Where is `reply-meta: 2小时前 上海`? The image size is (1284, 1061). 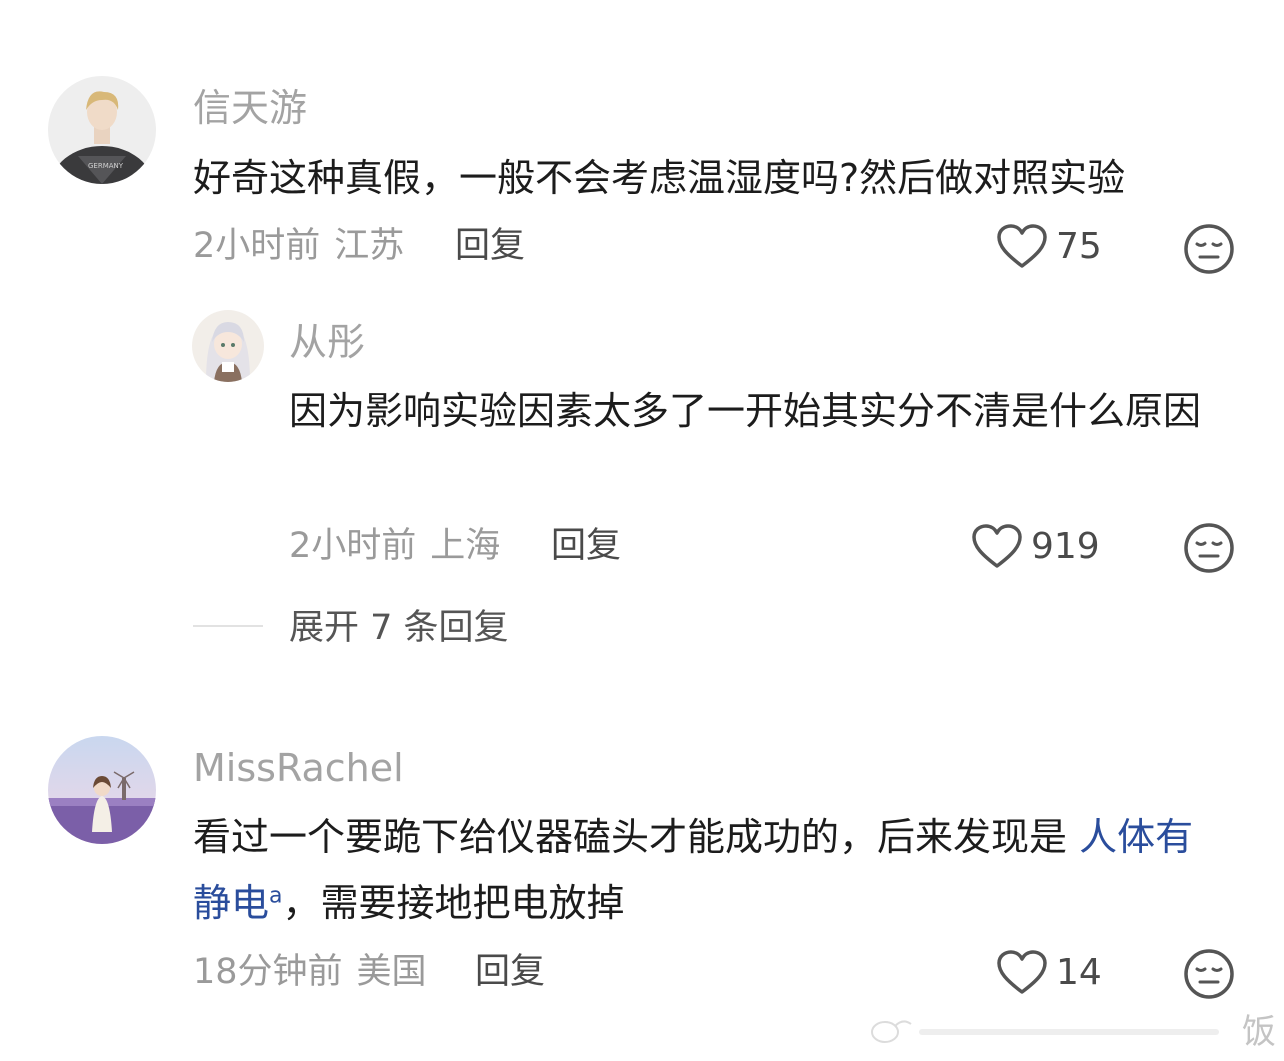
reply-meta: 2小时前 上海 is located at coordinates (394, 546).